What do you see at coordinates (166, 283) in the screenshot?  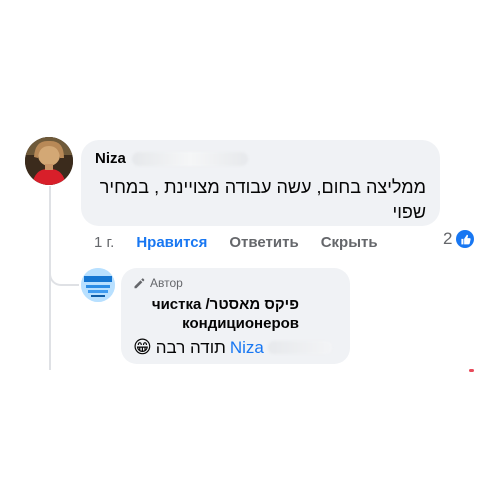 I see `author-tag-label: Автор` at bounding box center [166, 283].